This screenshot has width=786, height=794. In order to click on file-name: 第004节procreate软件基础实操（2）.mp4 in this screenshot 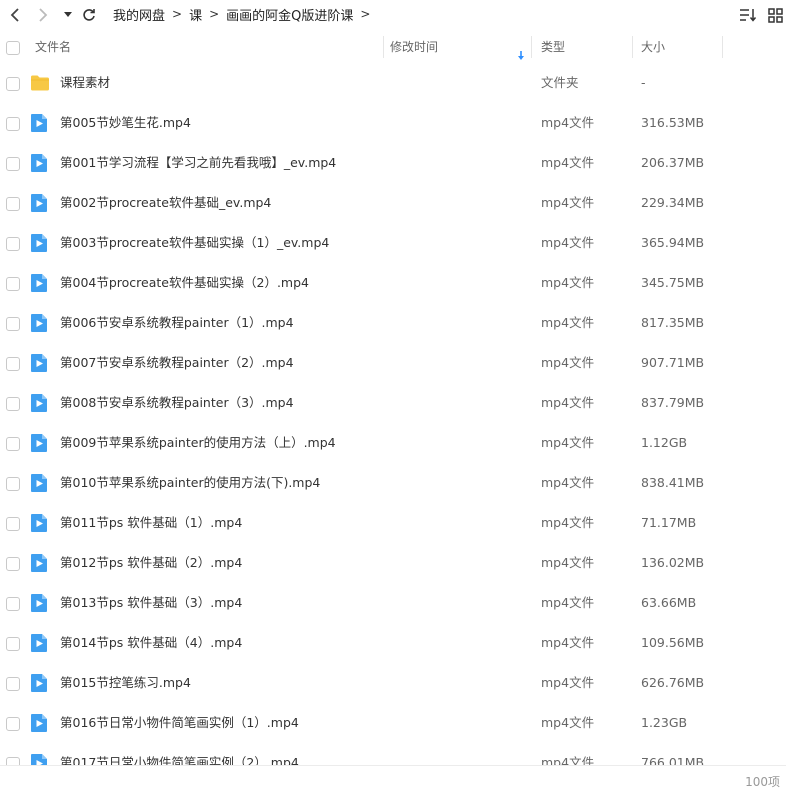, I will do `click(184, 283)`.